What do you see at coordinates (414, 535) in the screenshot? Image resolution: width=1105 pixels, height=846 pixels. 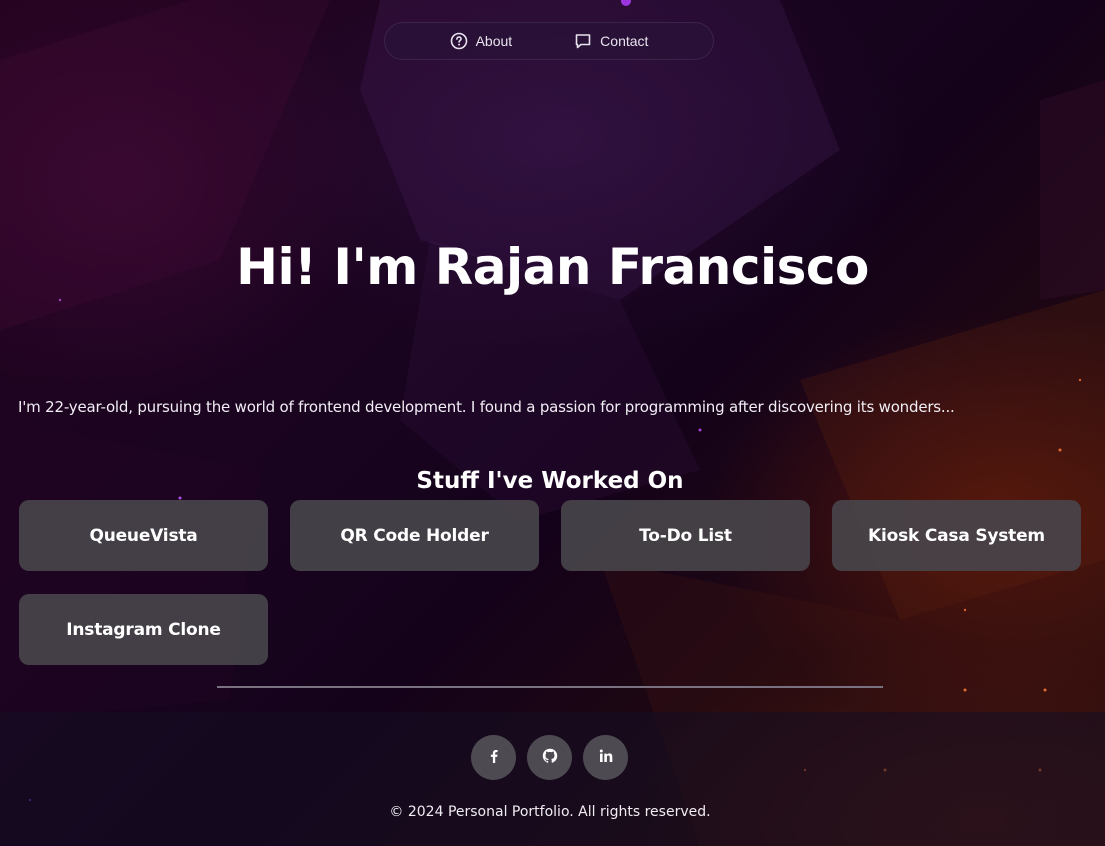 I see `project-card-qr-code-holder: QR Code Holder` at bounding box center [414, 535].